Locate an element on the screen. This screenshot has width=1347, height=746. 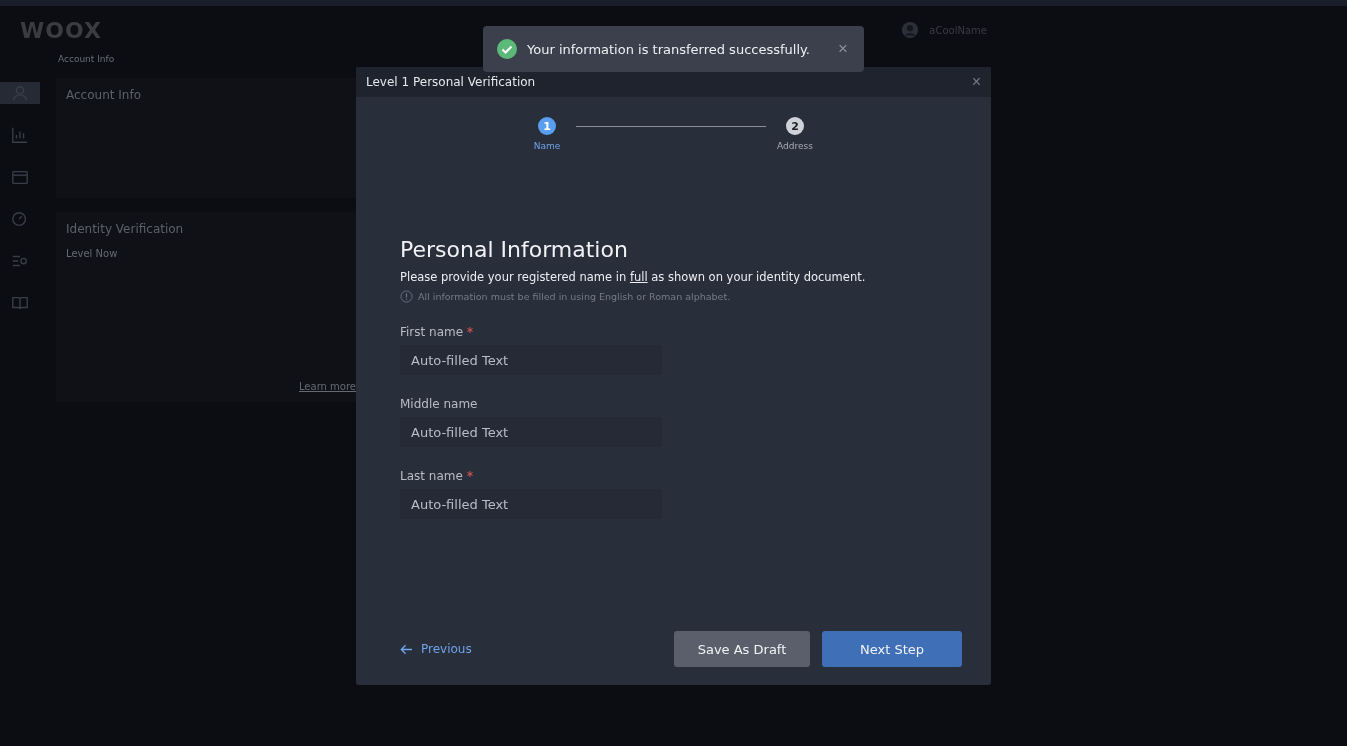
field-label: Last name is located at coordinates (431, 476).